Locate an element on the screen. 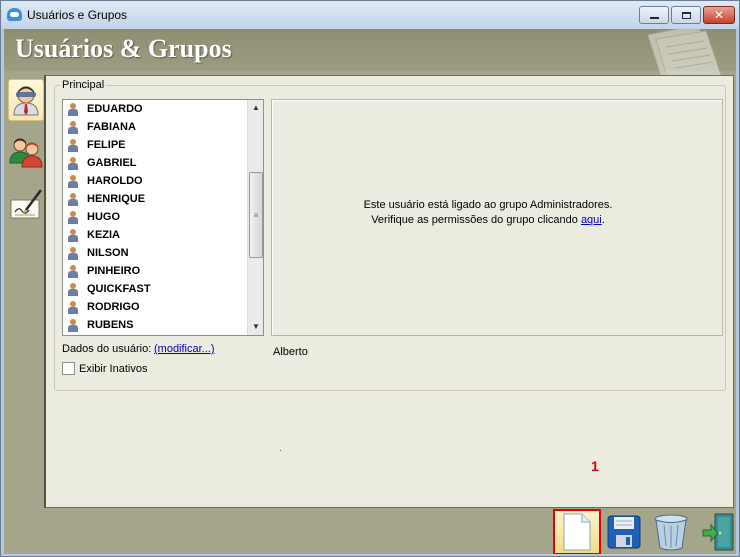  user-name-label: HUGO is located at coordinates (103, 217).